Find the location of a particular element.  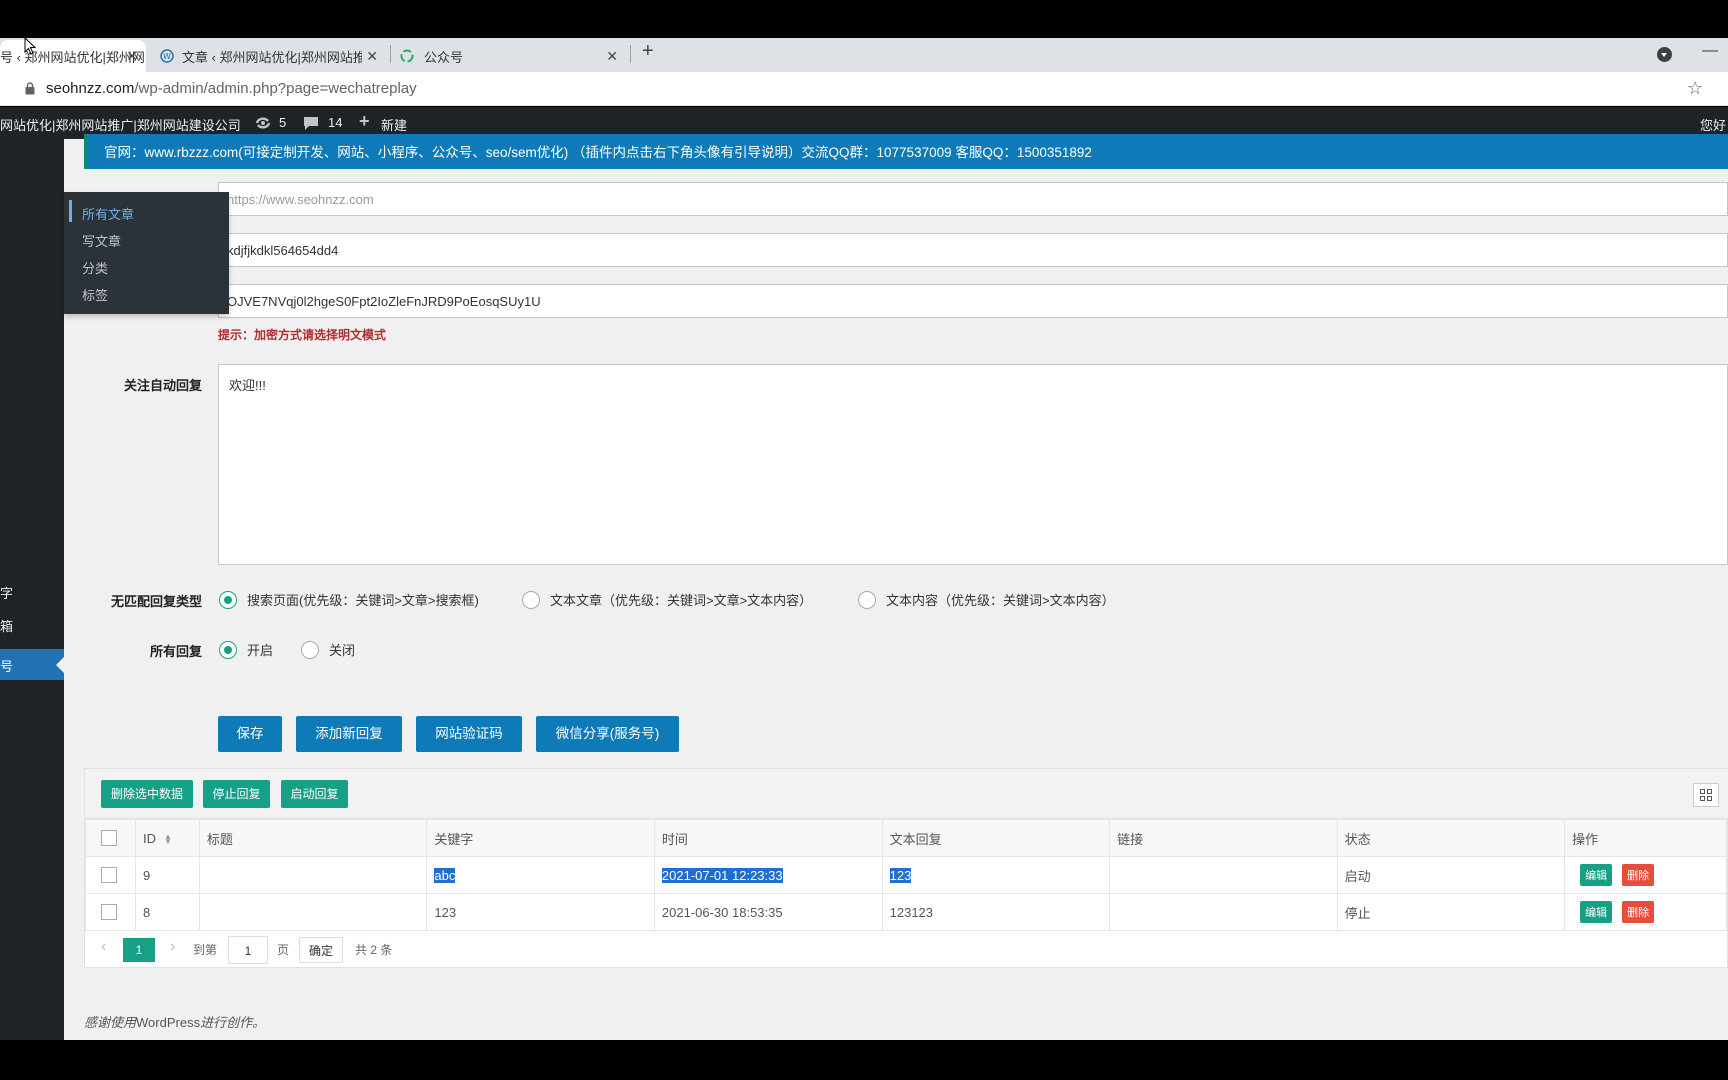

plus-icon: + is located at coordinates (364, 121).